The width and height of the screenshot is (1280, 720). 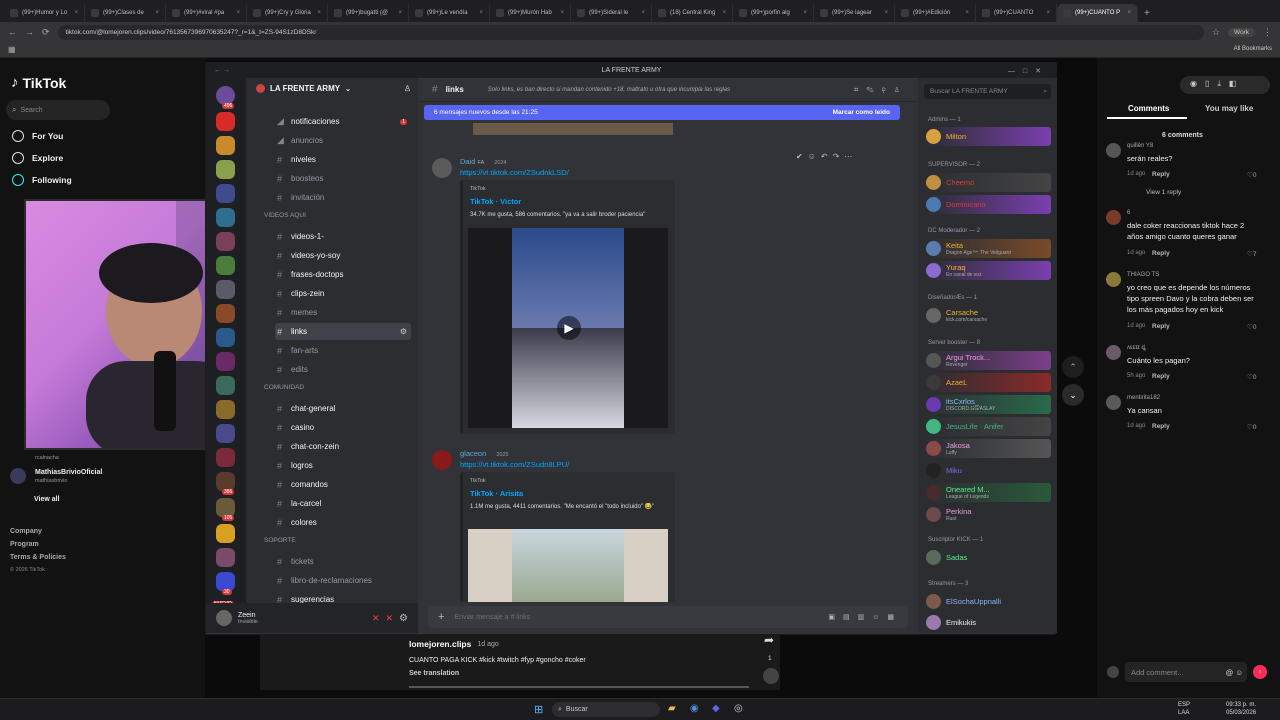 What do you see at coordinates (988, 470) in the screenshot?
I see `member-row: Miku` at bounding box center [988, 470].